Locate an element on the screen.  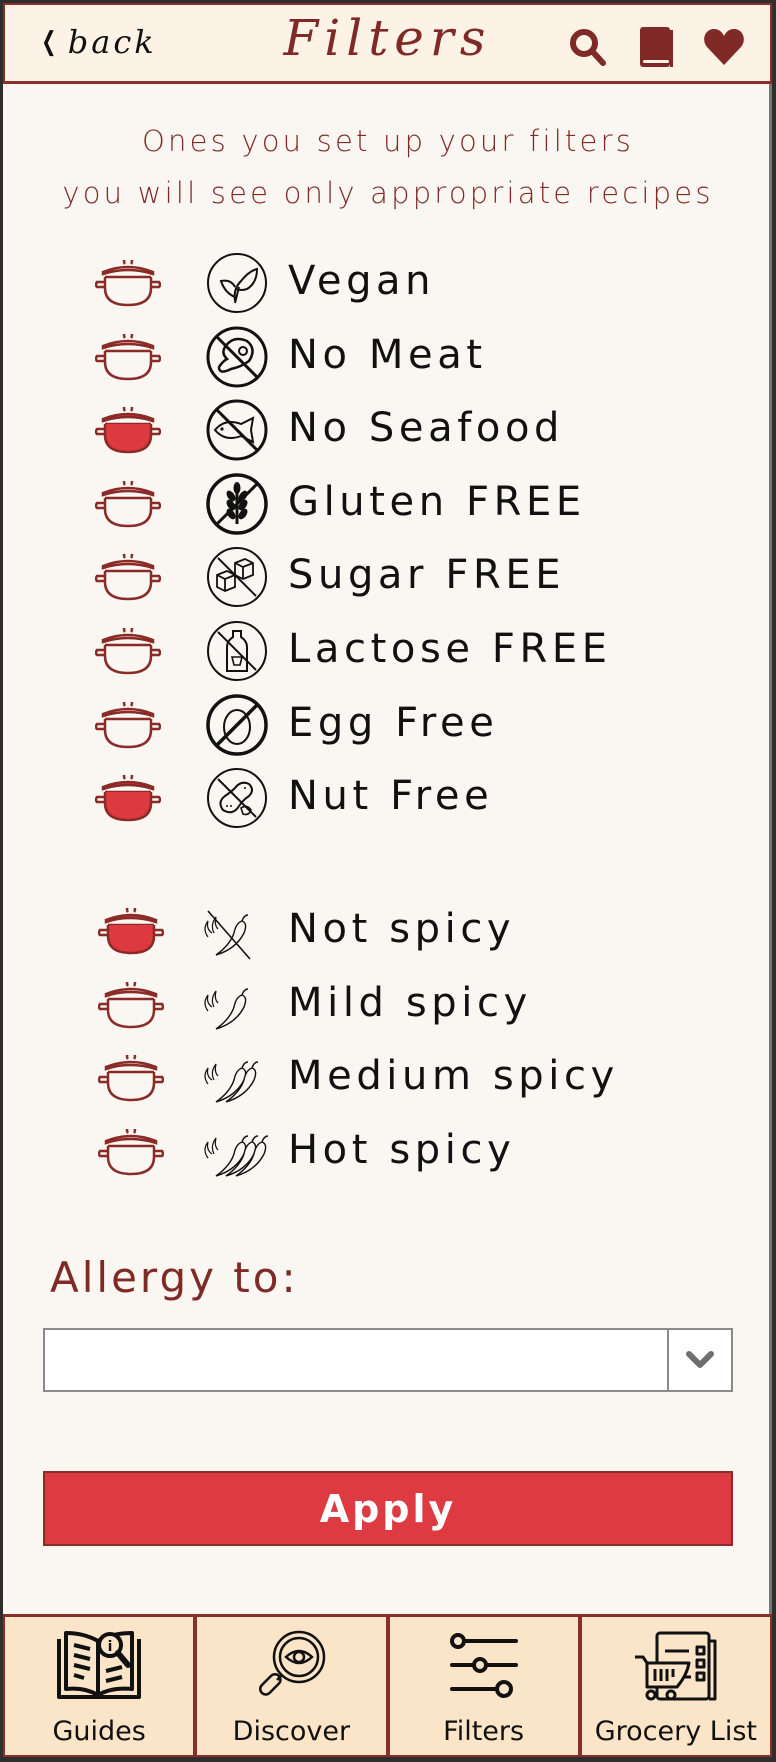
diet-filter-row-vegan: Vegan is located at coordinates (388, 283).